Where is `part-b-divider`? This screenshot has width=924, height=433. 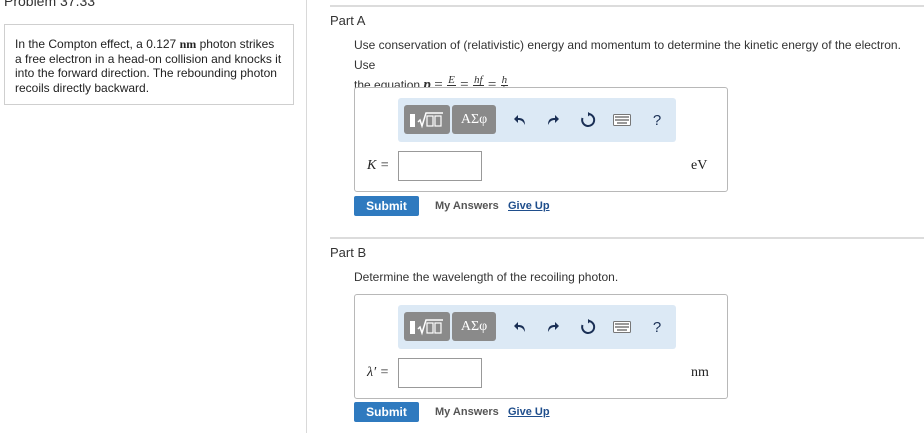 part-b-divider is located at coordinates (627, 238).